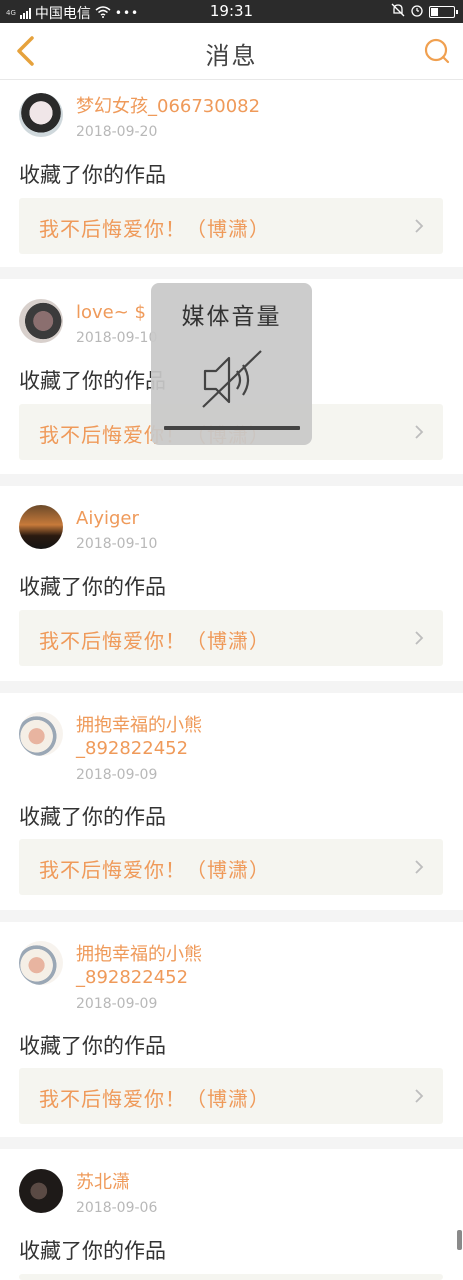  Describe the element at coordinates (459, 1240) in the screenshot. I see `scrollbar` at that location.